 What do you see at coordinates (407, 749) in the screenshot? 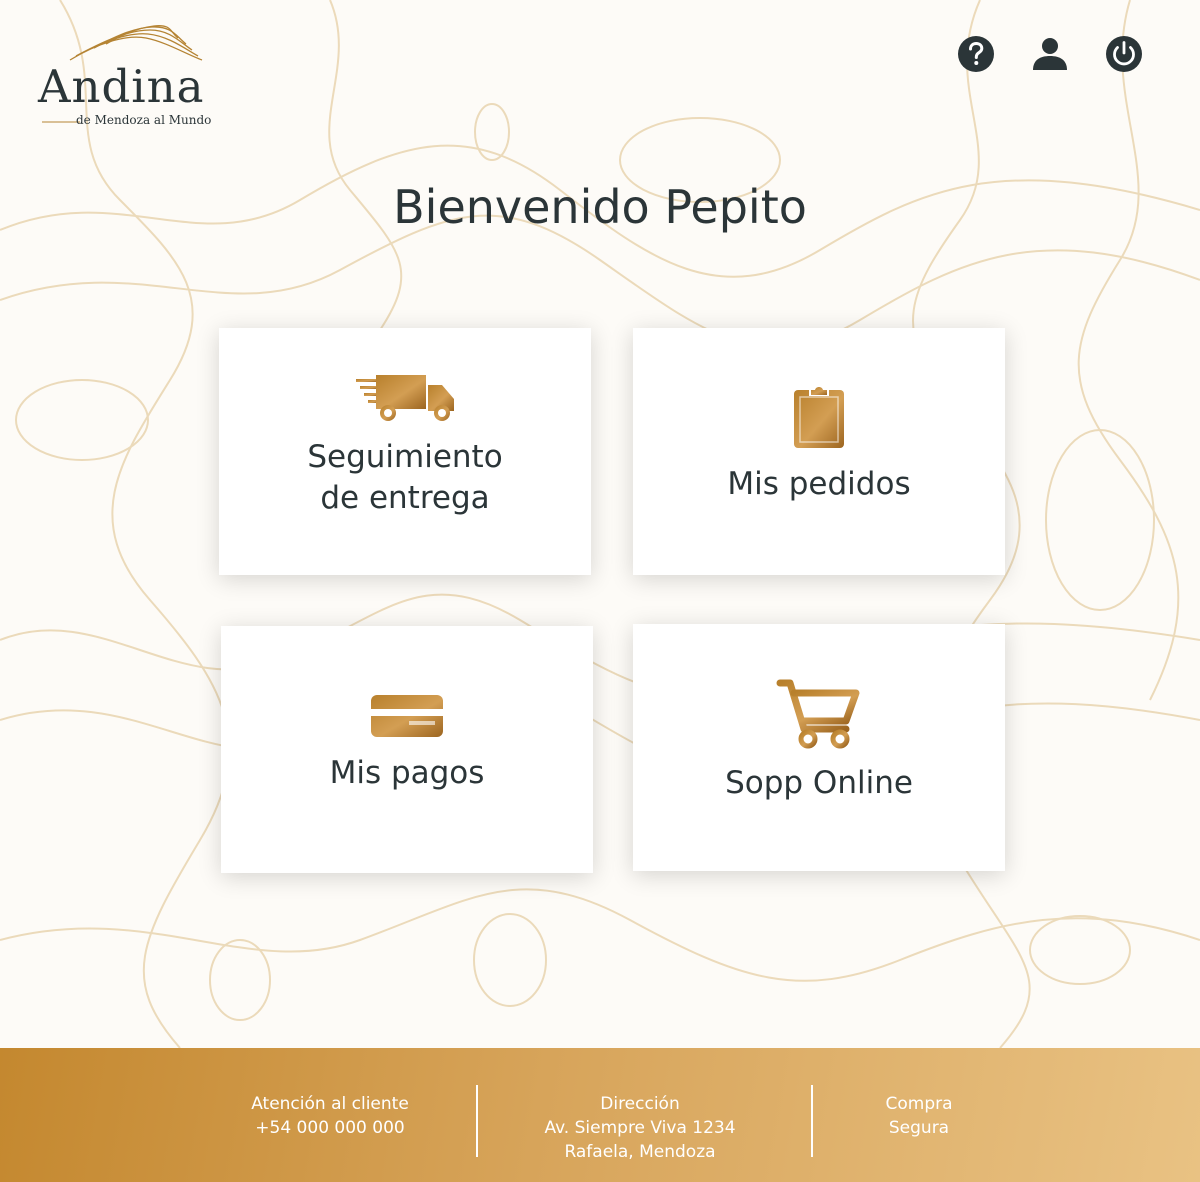
I see `card-my-payments: Mis pagos` at bounding box center [407, 749].